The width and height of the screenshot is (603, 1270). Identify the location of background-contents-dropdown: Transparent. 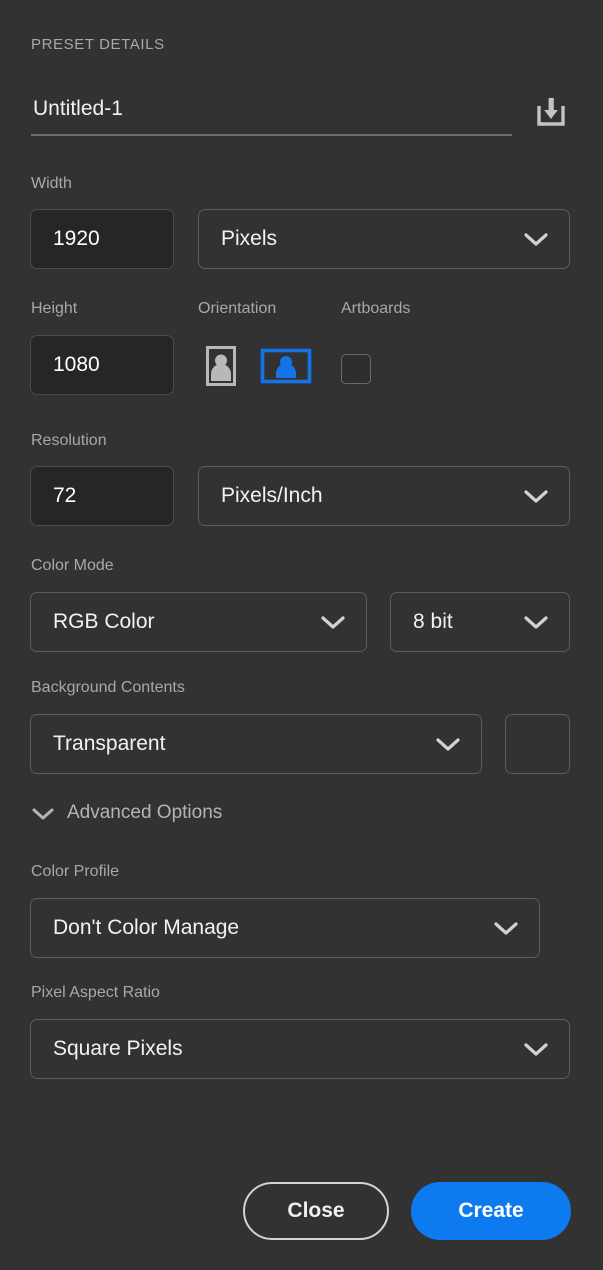
(256, 744).